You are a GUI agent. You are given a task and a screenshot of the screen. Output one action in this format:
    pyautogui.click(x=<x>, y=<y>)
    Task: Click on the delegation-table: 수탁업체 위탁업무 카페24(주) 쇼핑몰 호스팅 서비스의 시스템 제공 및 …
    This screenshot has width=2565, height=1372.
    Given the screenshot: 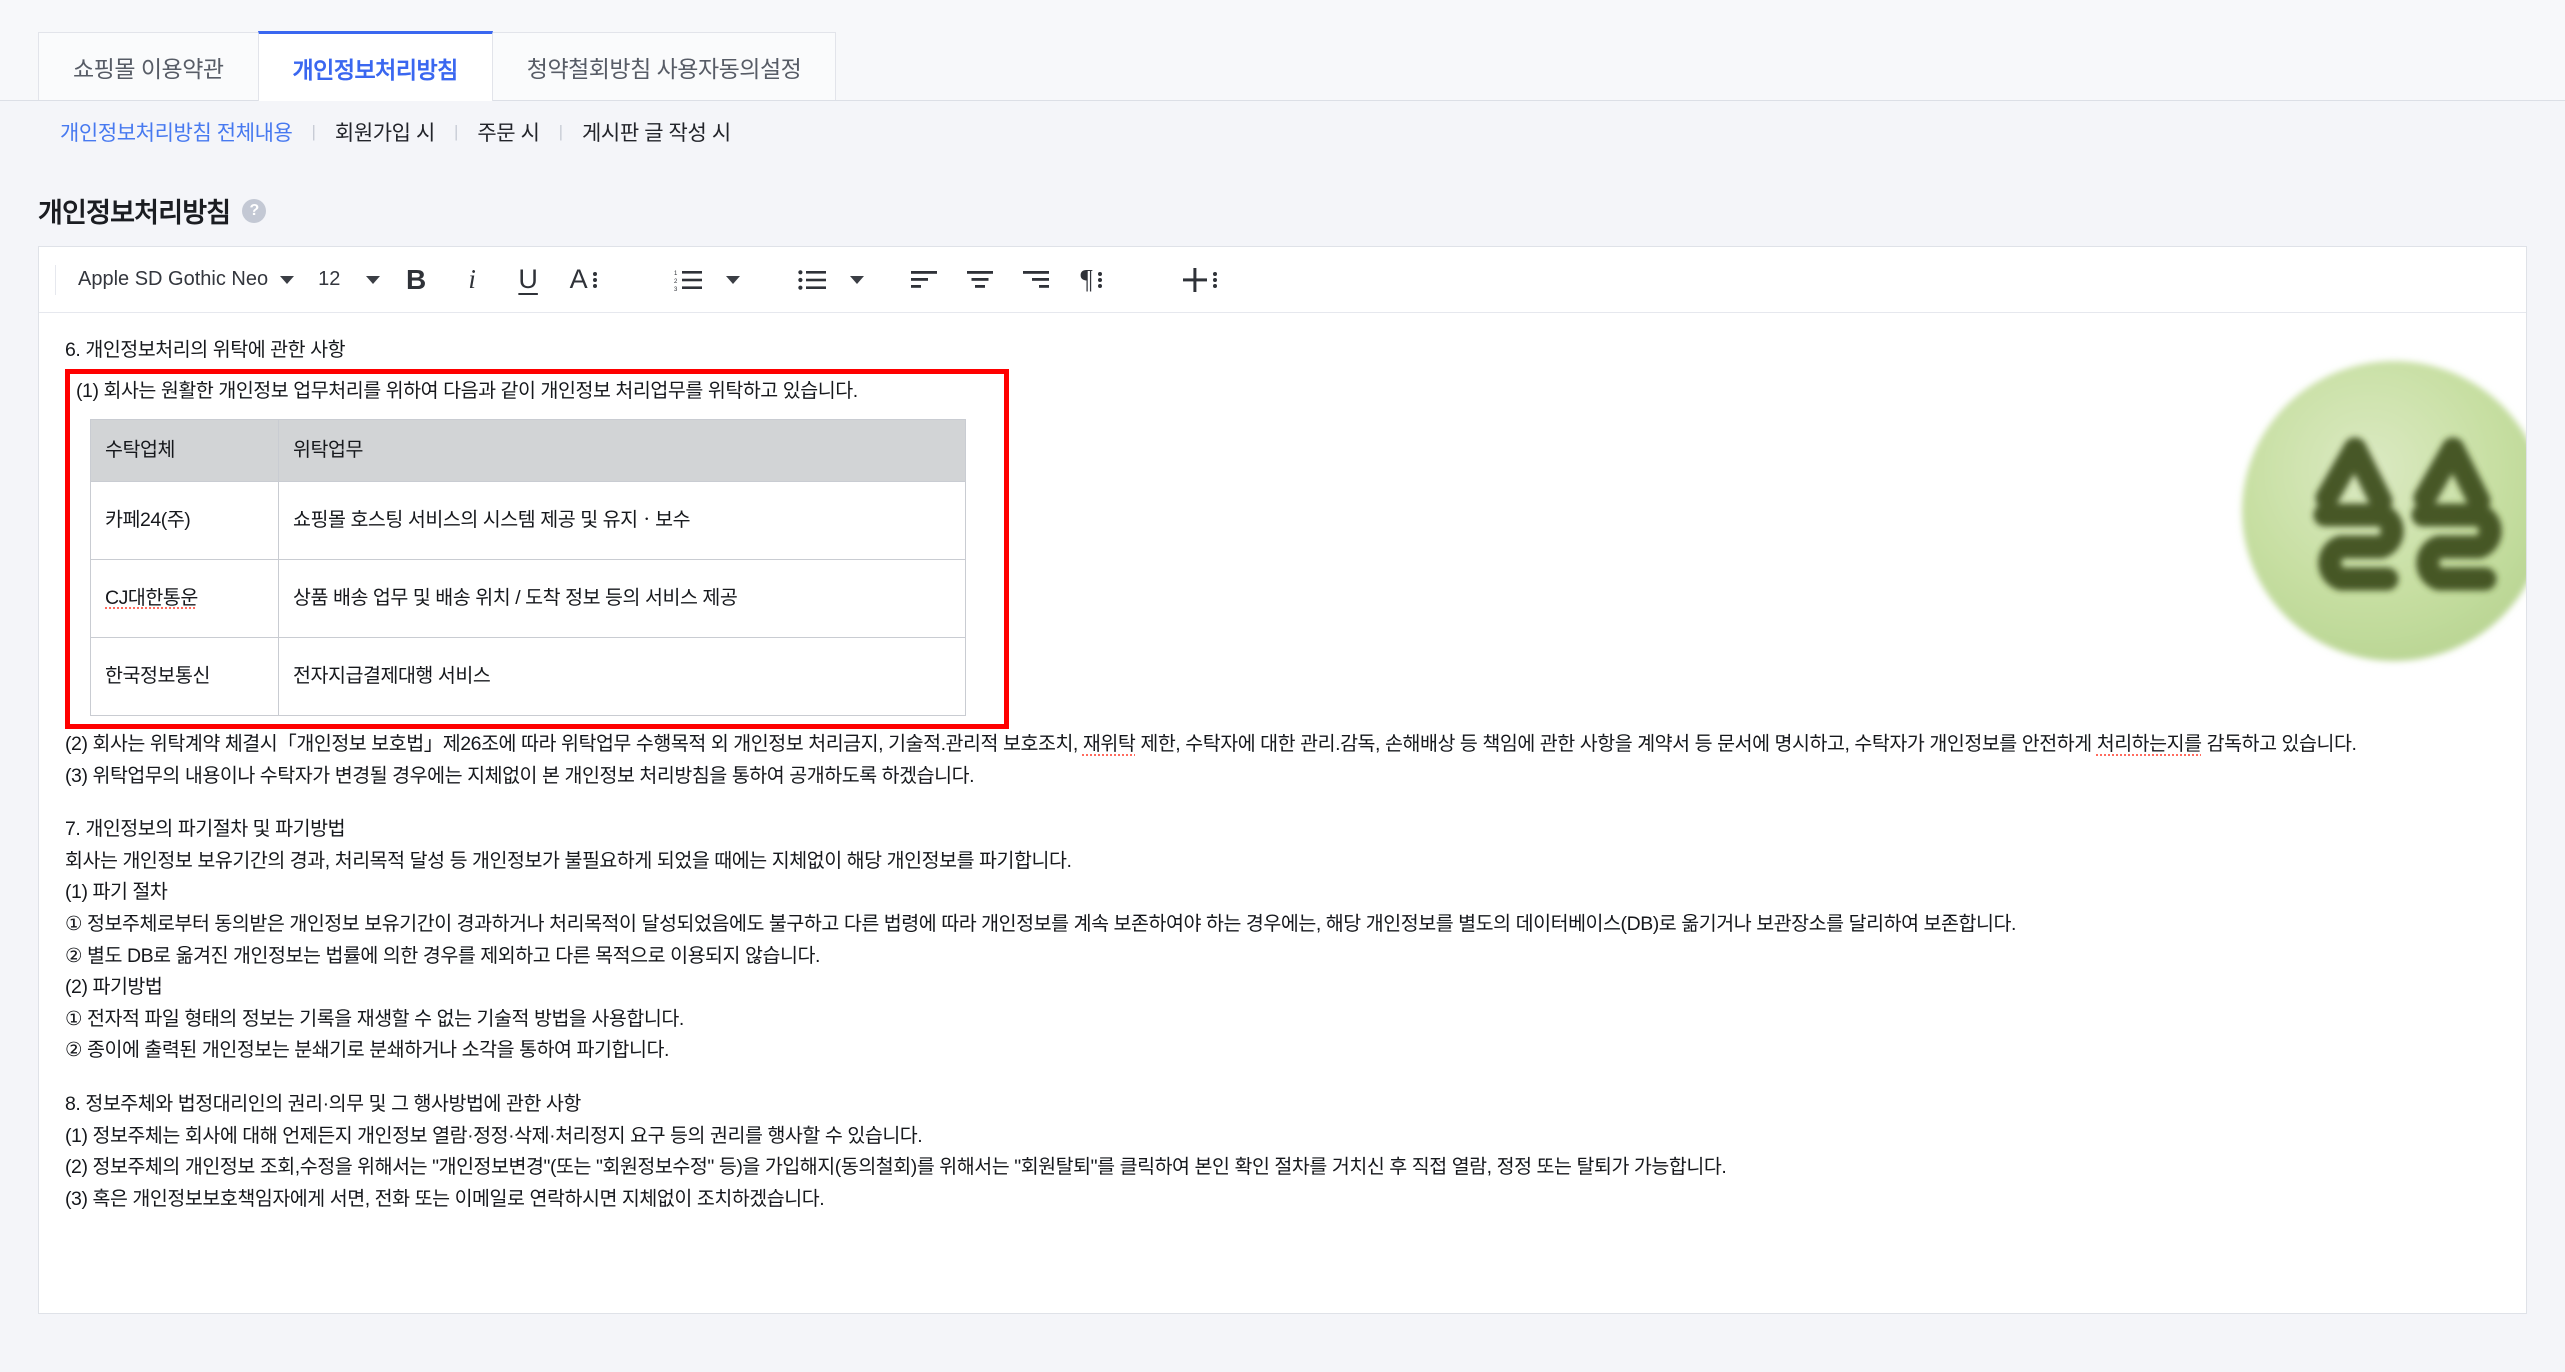 What is the action you would take?
    pyautogui.click(x=528, y=568)
    